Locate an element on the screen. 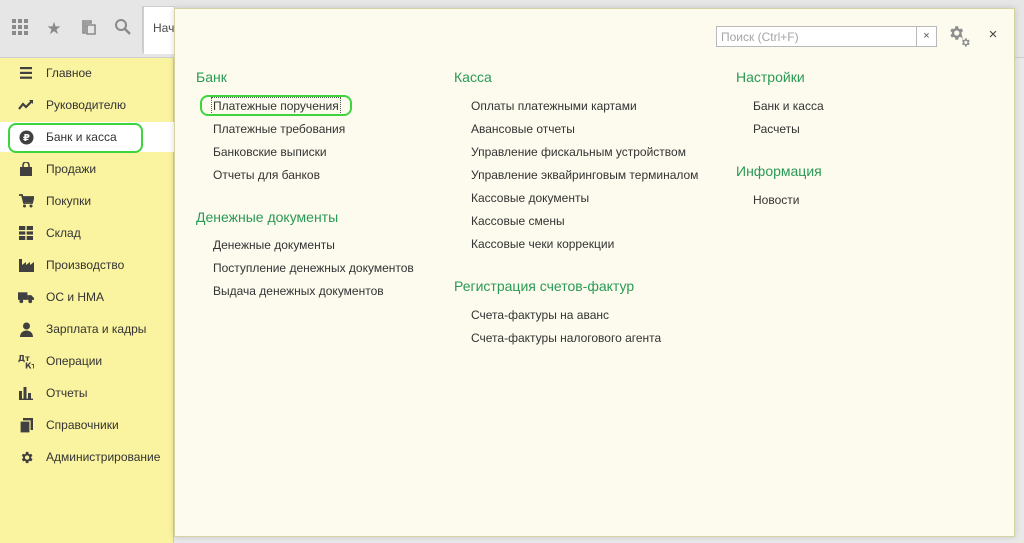  link-bank-statements: Банковские выписки is located at coordinates (270, 152).